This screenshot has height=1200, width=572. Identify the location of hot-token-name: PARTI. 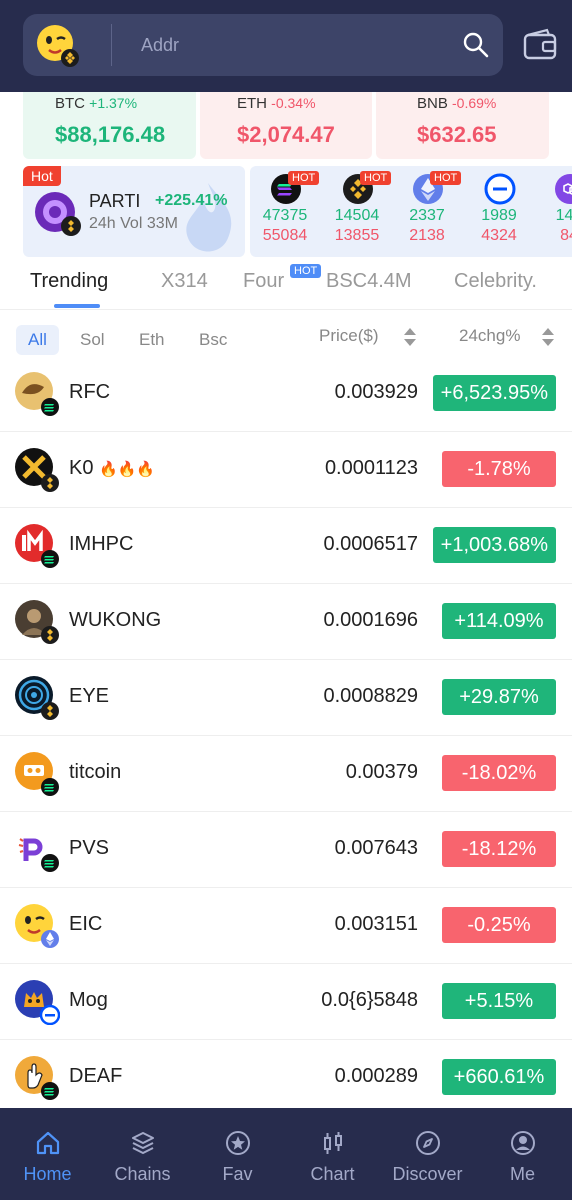
(115, 201).